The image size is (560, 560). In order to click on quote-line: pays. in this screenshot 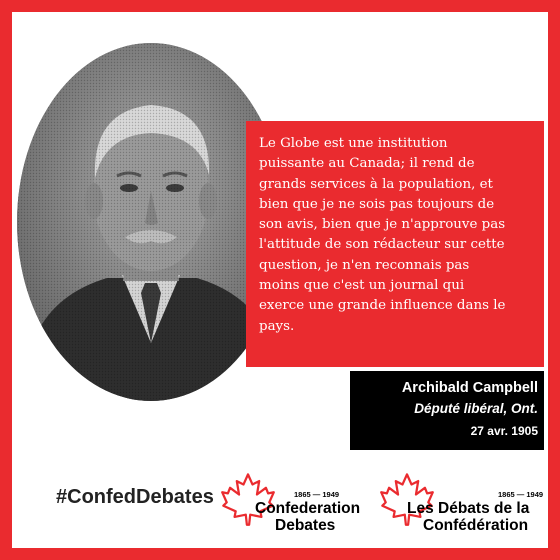, I will do `click(277, 326)`.